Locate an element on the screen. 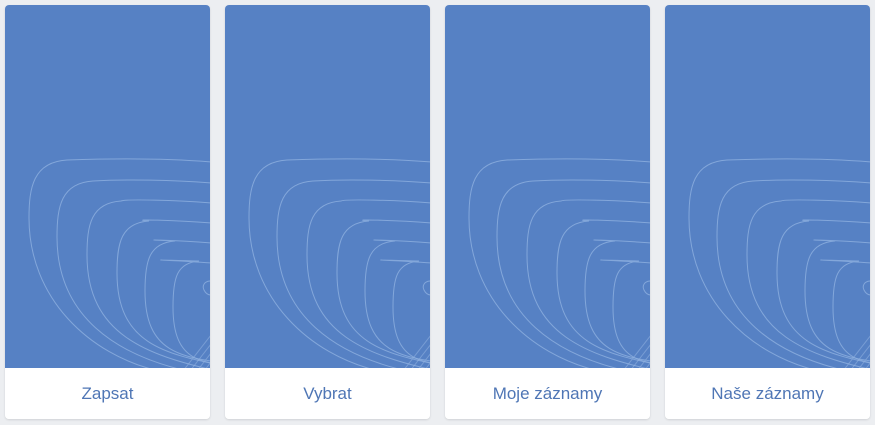 The height and width of the screenshot is (425, 875). card-label: Moje záznamy is located at coordinates (547, 393).